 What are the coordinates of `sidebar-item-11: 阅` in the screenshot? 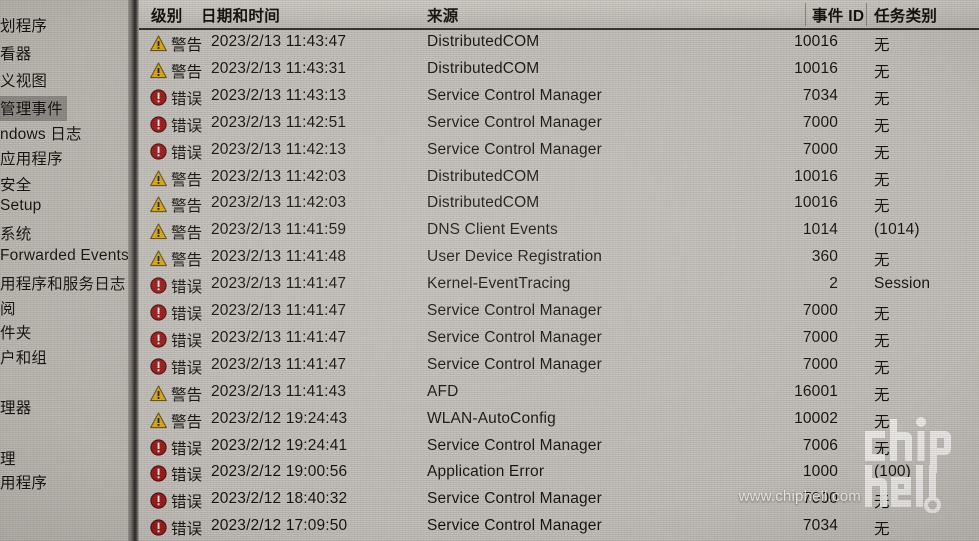 It's located at (8, 308).